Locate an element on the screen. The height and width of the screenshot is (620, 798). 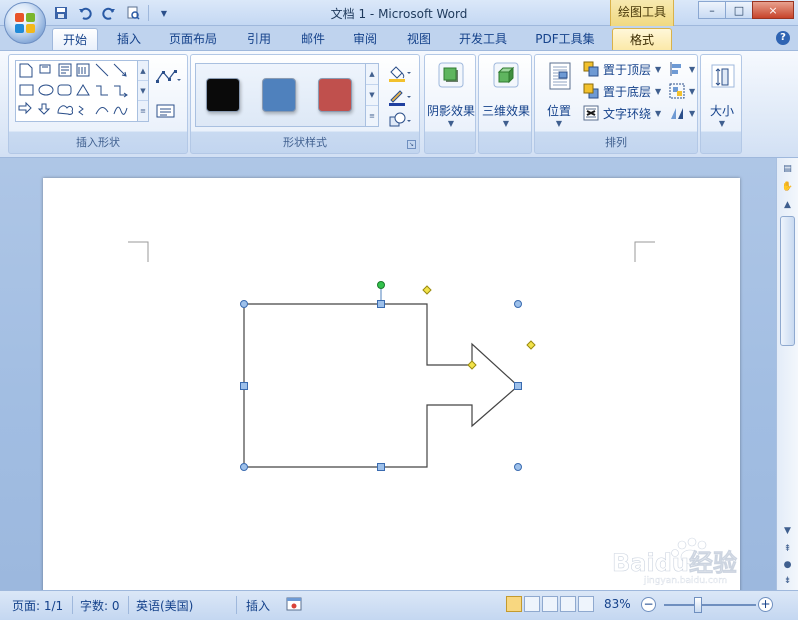
resize-handle-top-right is located at coordinates (518, 304).